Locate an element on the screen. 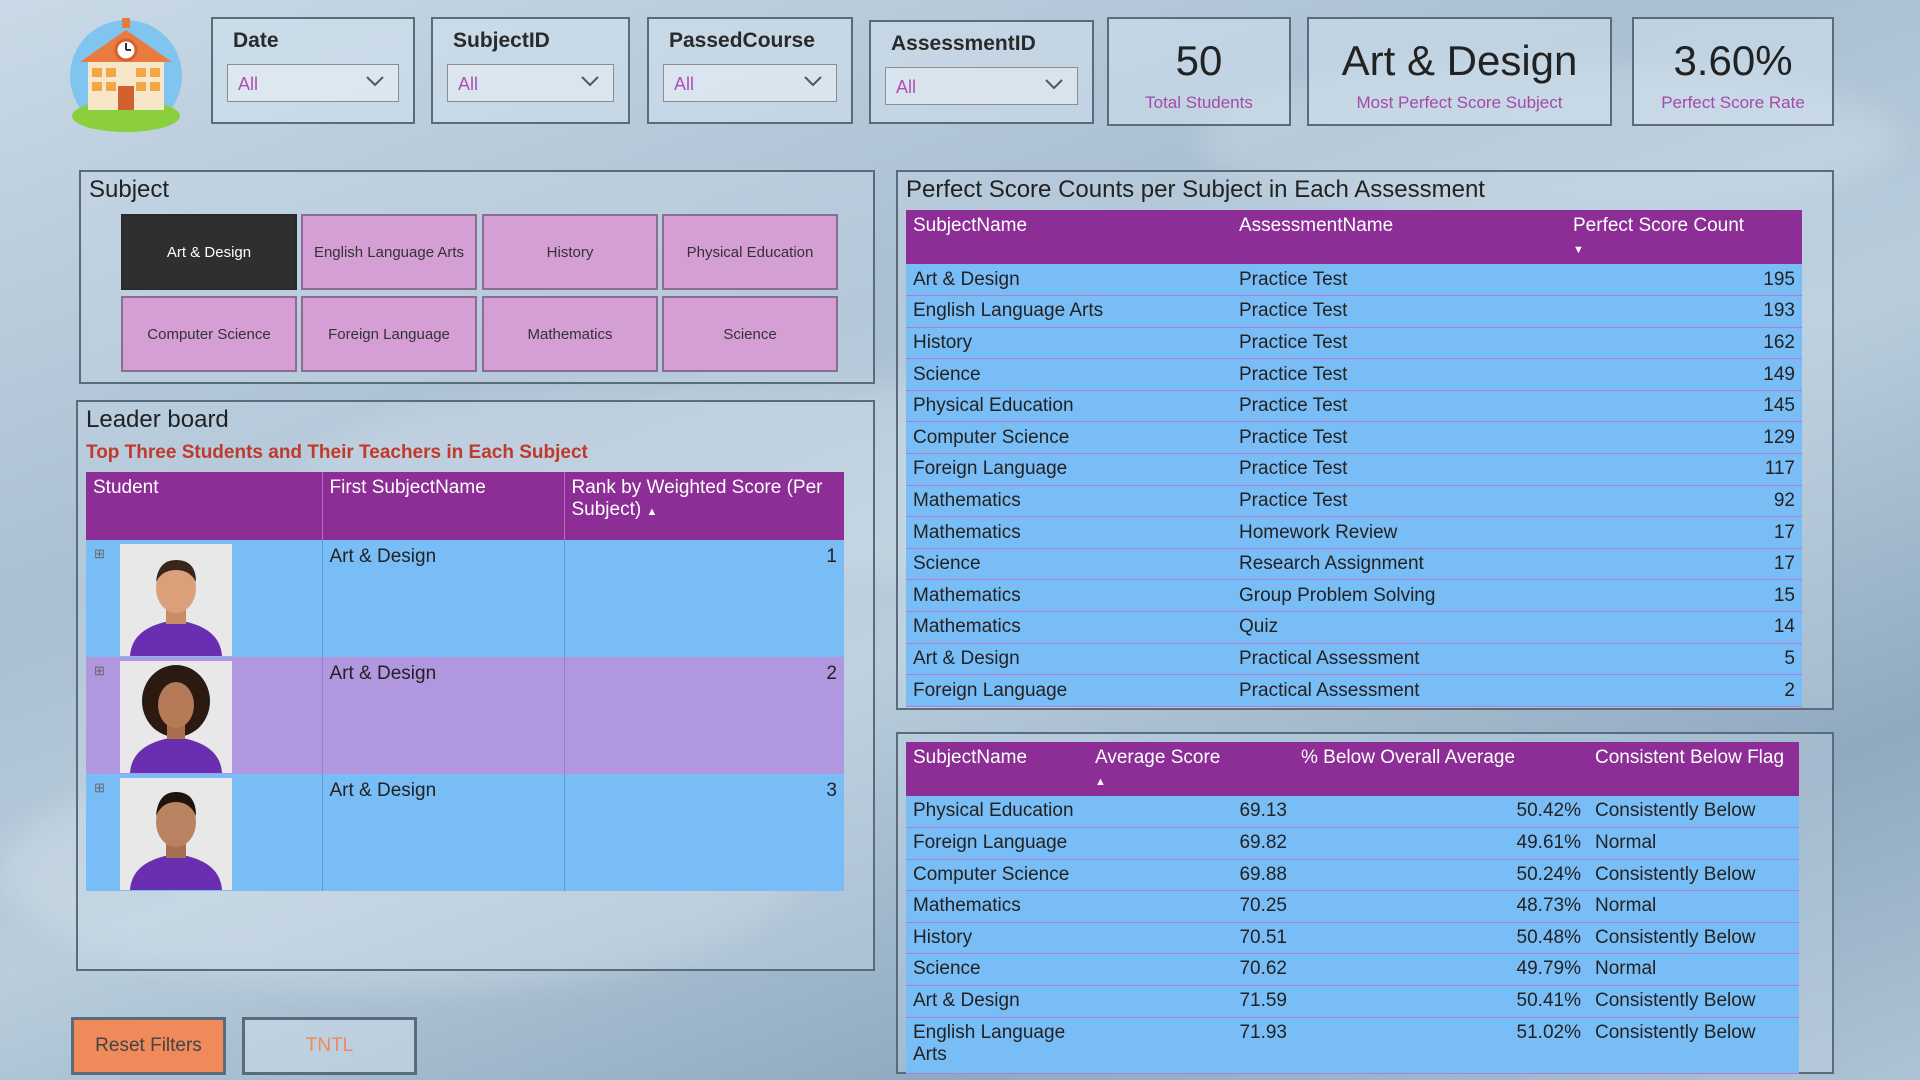 This screenshot has height=1080, width=1920. subject-button-english: English Language Arts is located at coordinates (389, 252).